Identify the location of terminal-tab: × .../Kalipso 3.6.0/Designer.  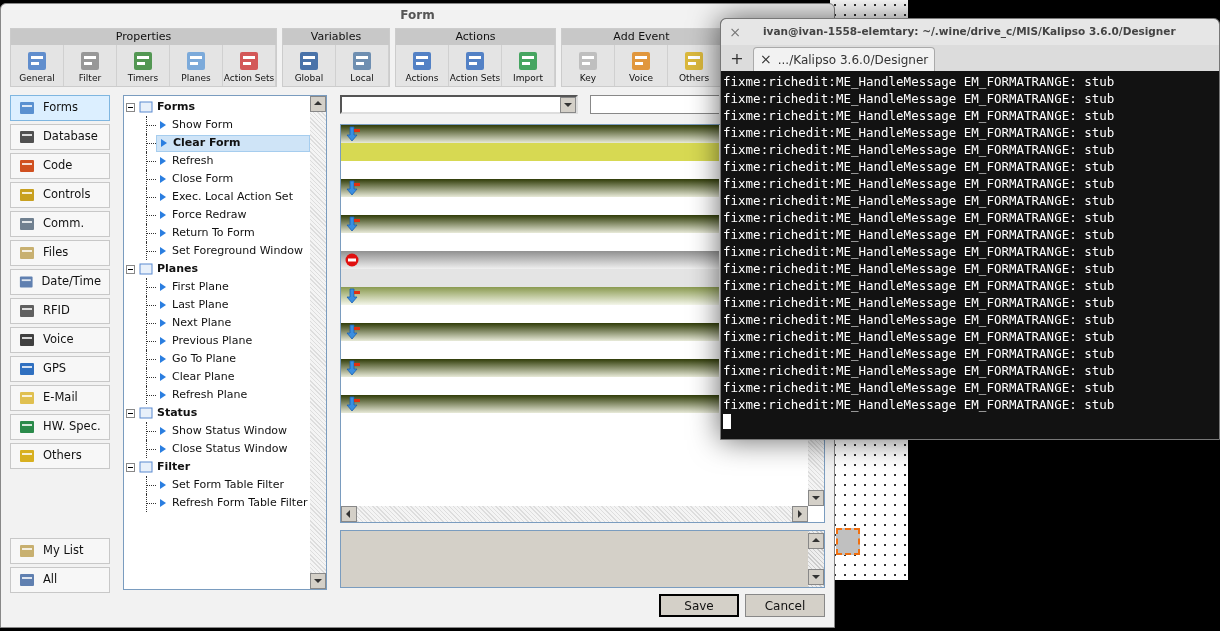
(844, 59).